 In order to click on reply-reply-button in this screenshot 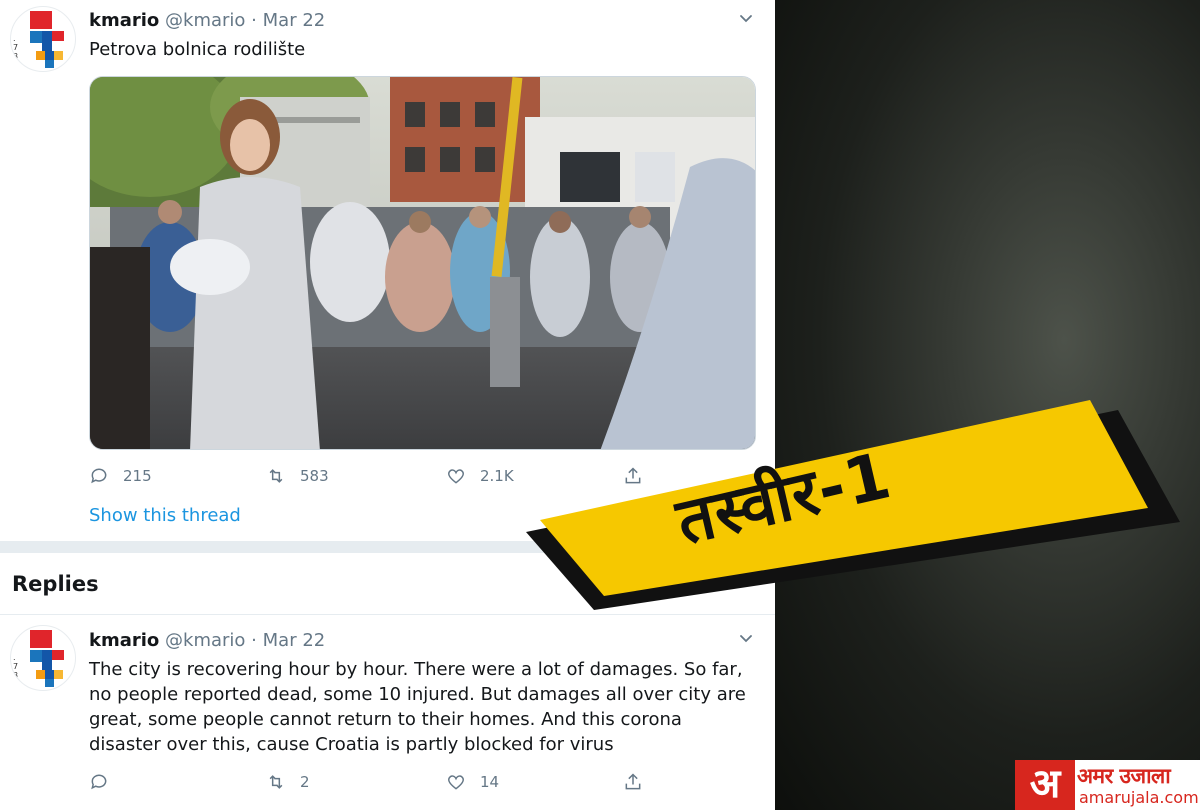, I will do `click(106, 782)`.